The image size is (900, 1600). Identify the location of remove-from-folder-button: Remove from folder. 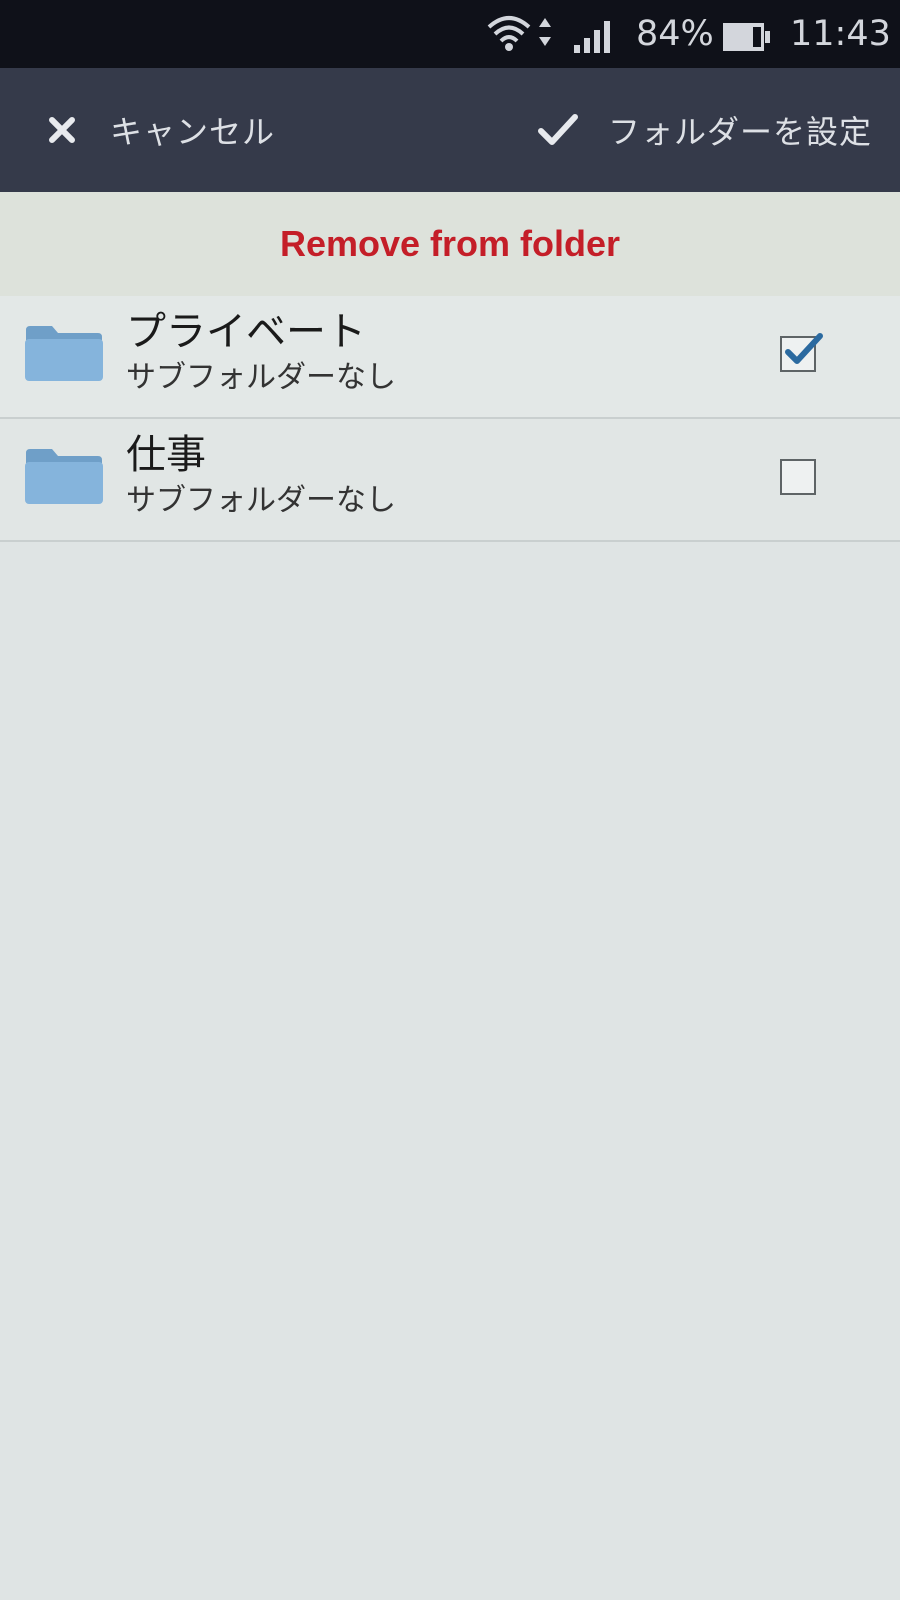
(450, 244).